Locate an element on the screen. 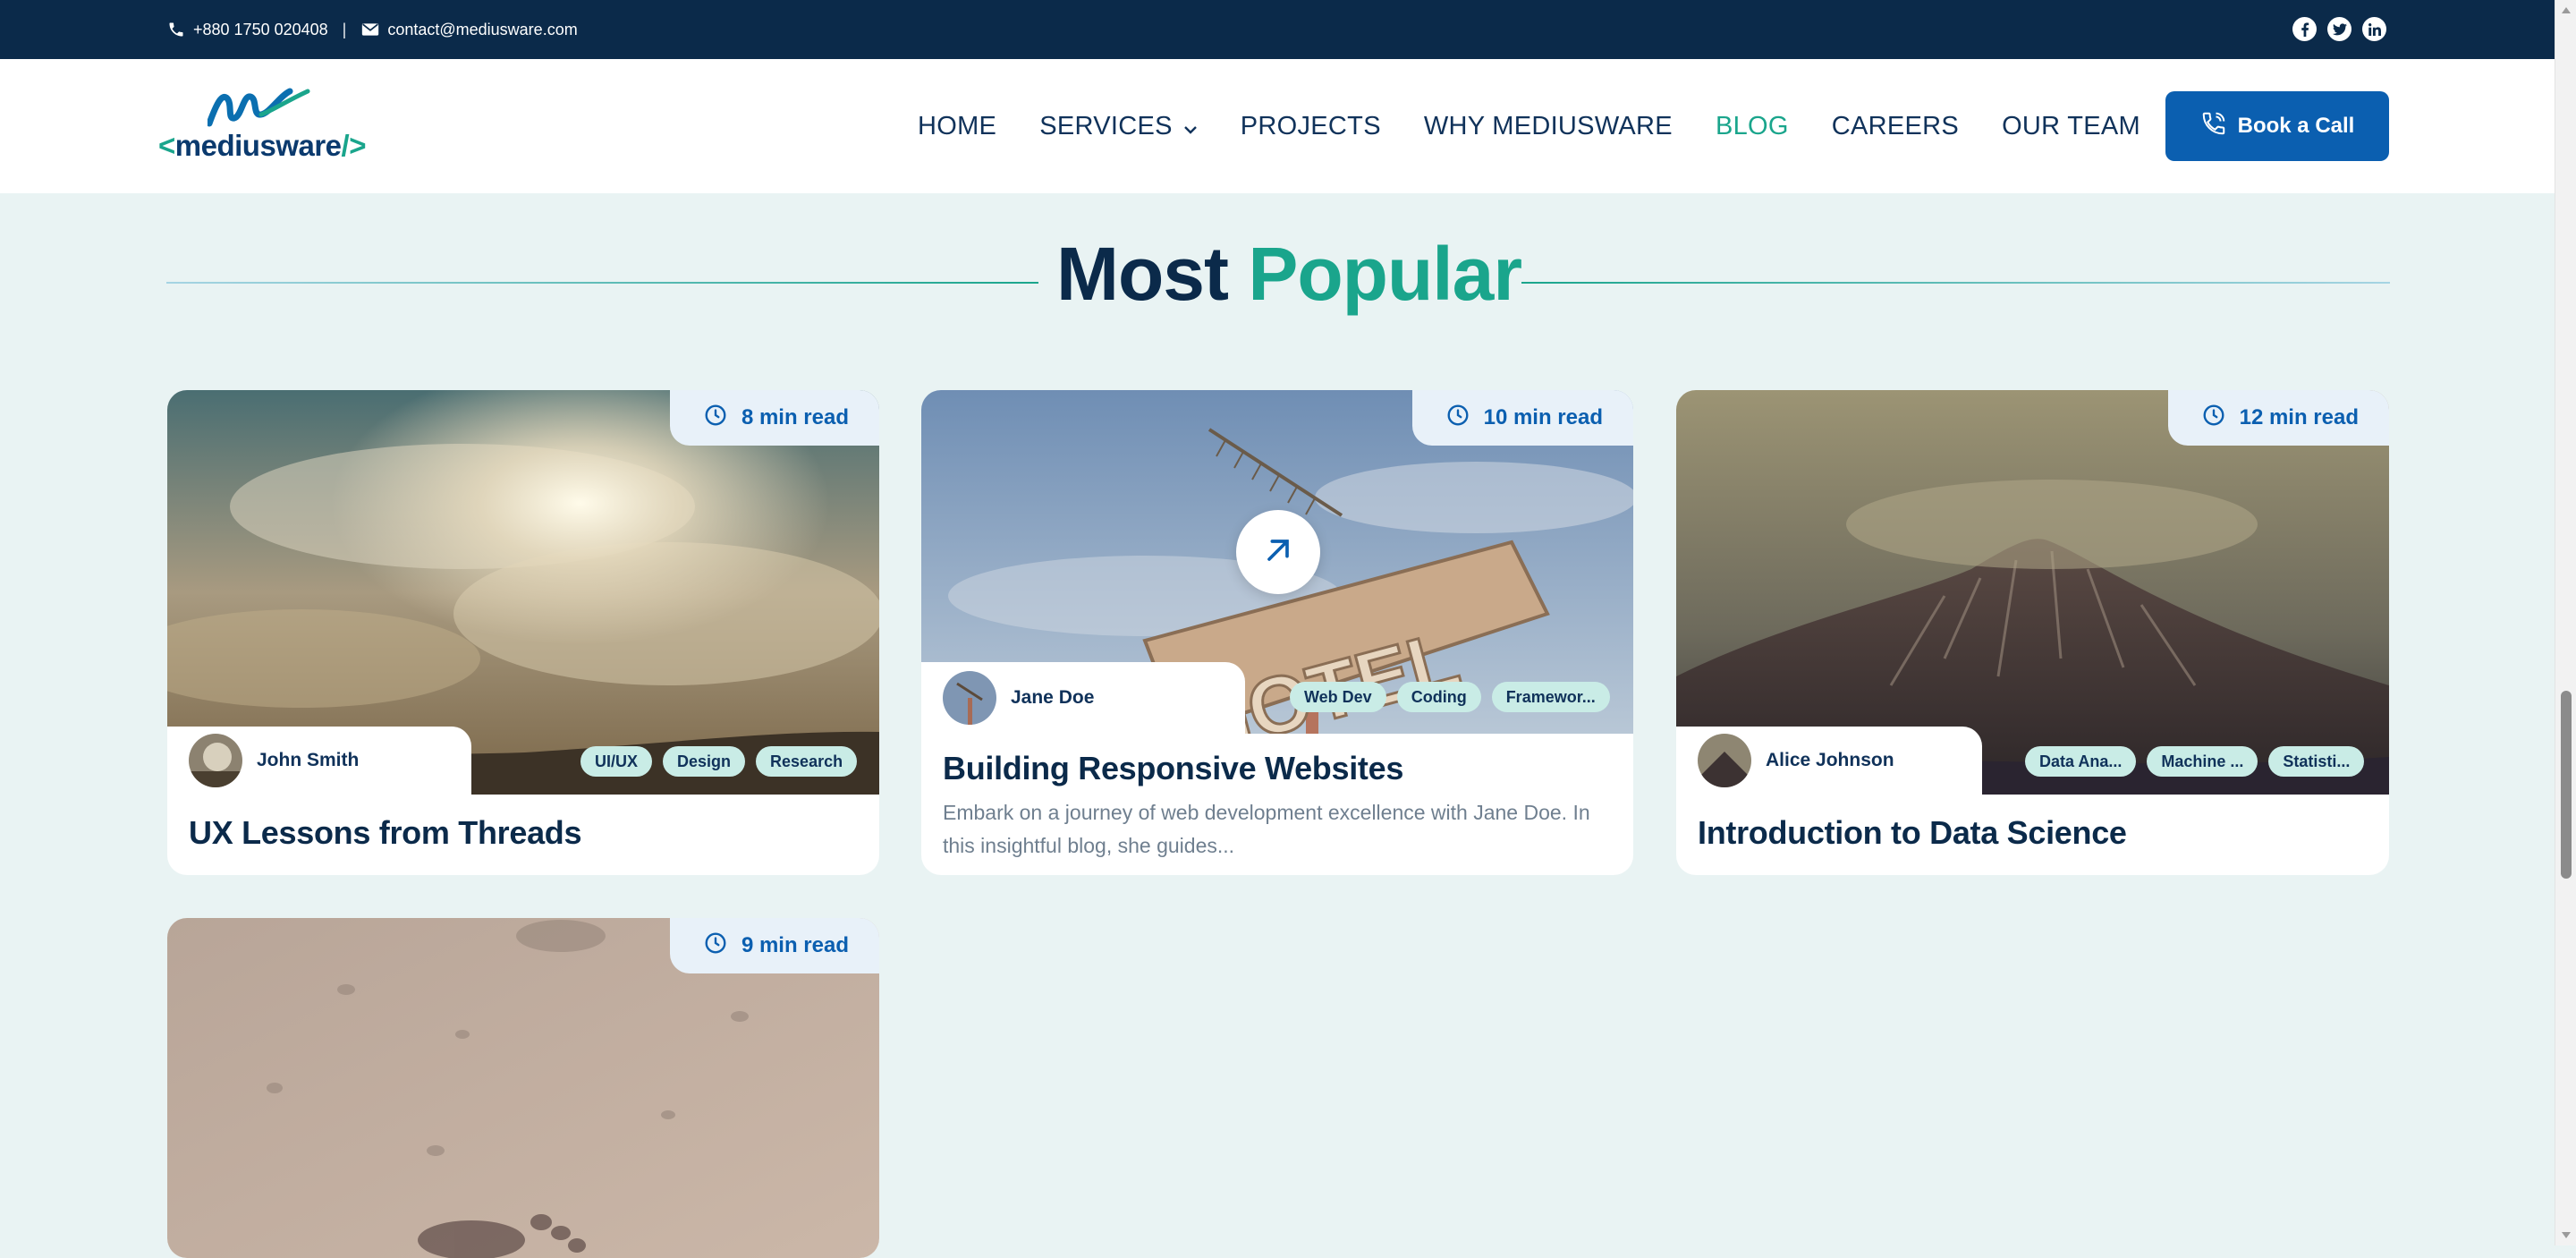 The width and height of the screenshot is (2576, 1258). section-heading: Most Popular is located at coordinates (1278, 280).